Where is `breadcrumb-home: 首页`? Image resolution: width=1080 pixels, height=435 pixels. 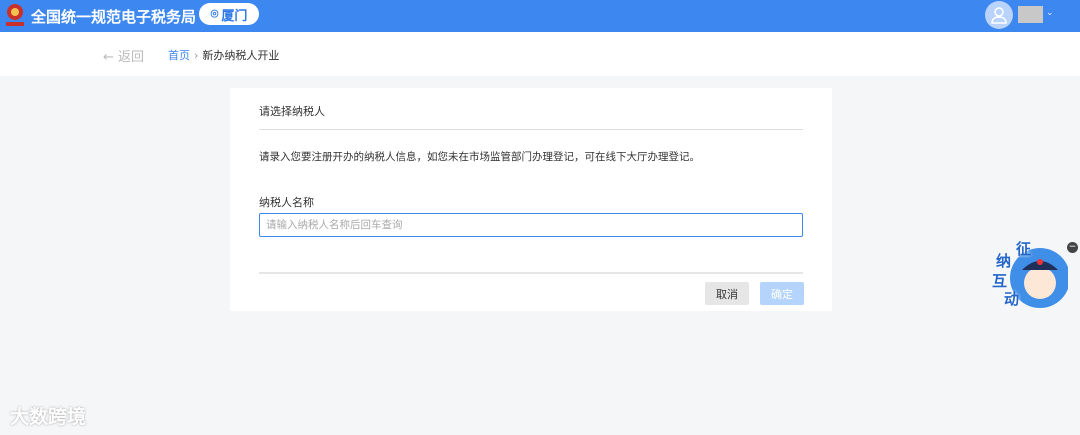 breadcrumb-home: 首页 is located at coordinates (179, 55).